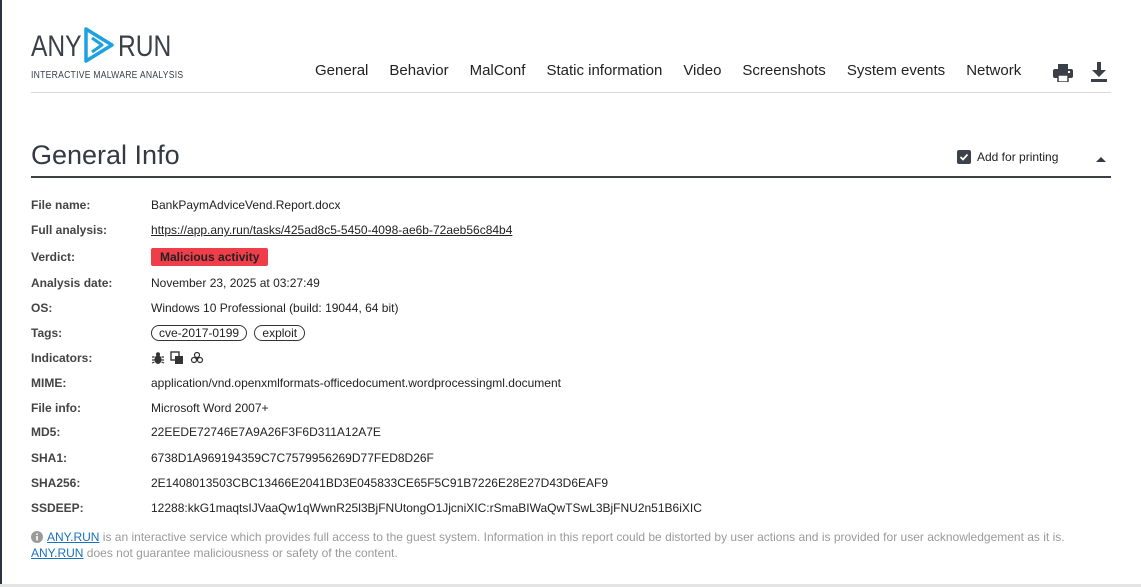  I want to click on row-tags: Tags: cve-2017-0199 exploit, so click(170, 333).